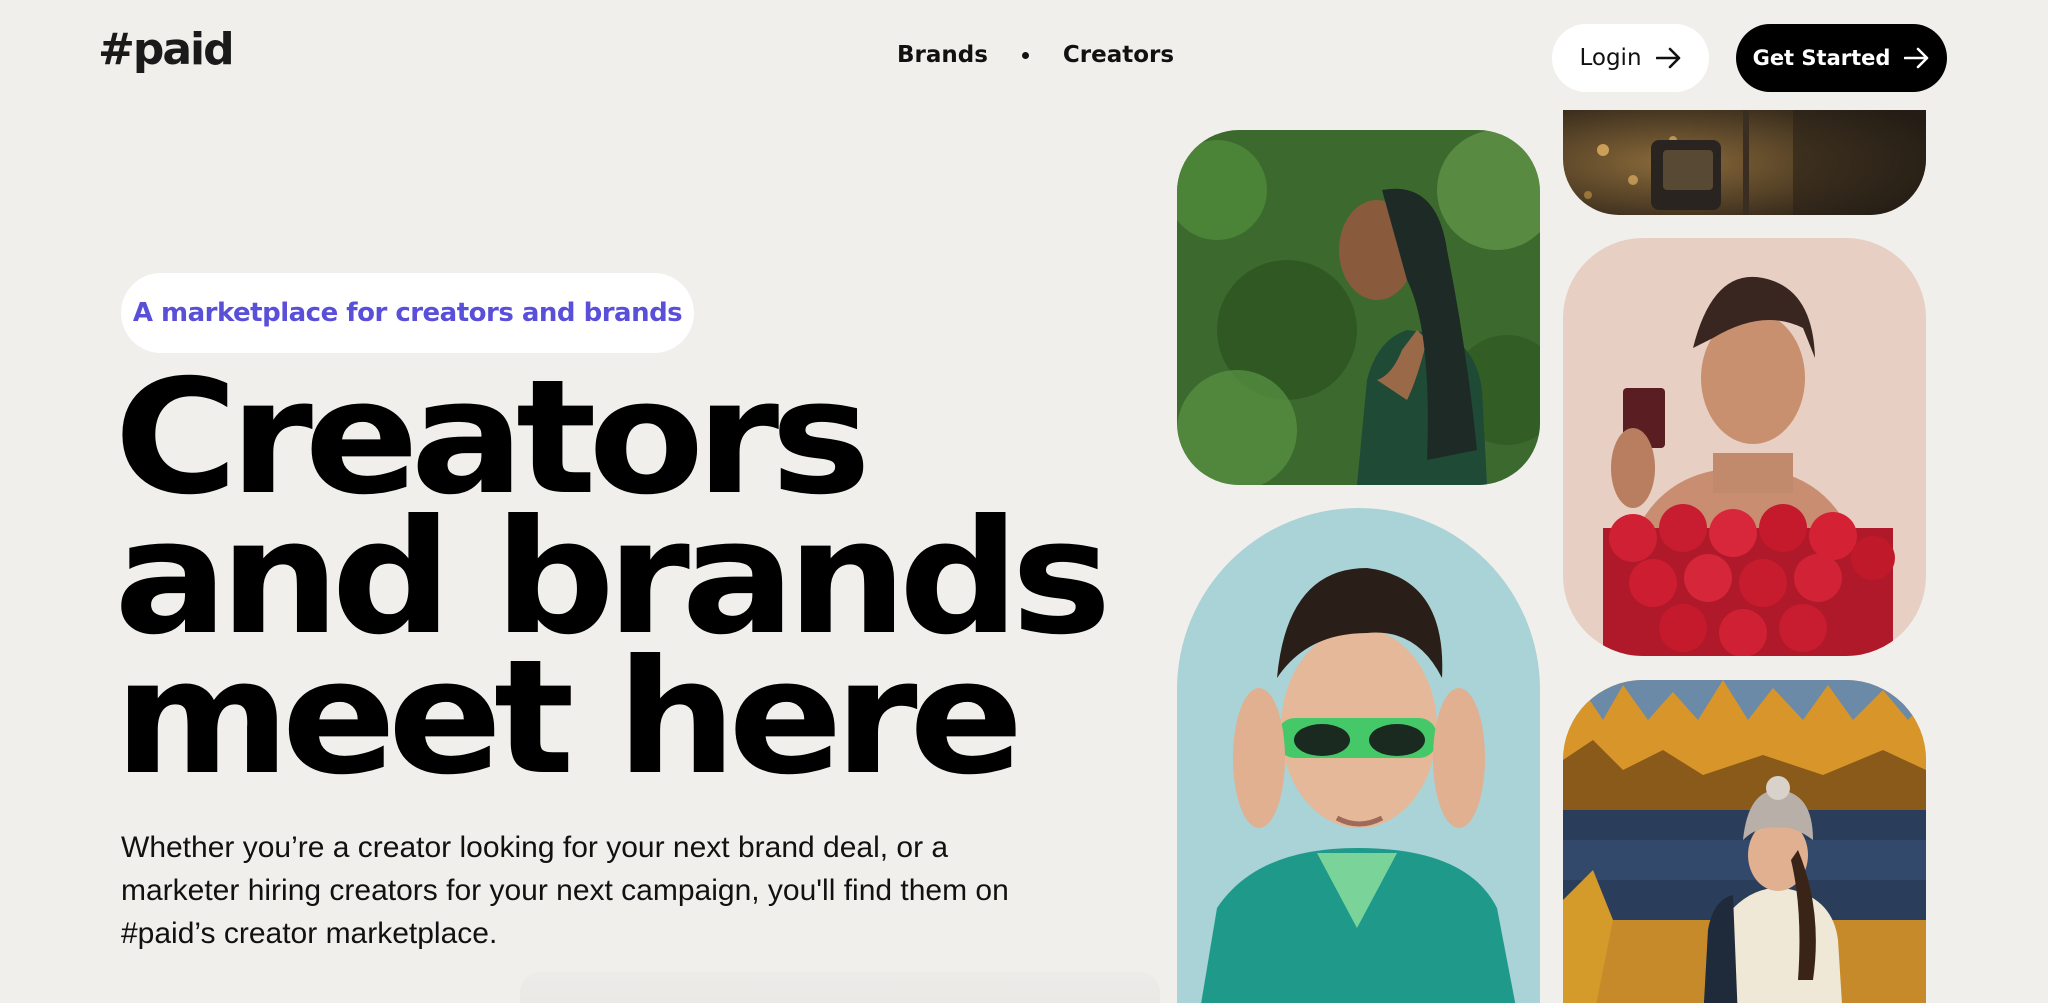  Describe the element at coordinates (942, 55) in the screenshot. I see `nav-brands-link: Brands` at that location.